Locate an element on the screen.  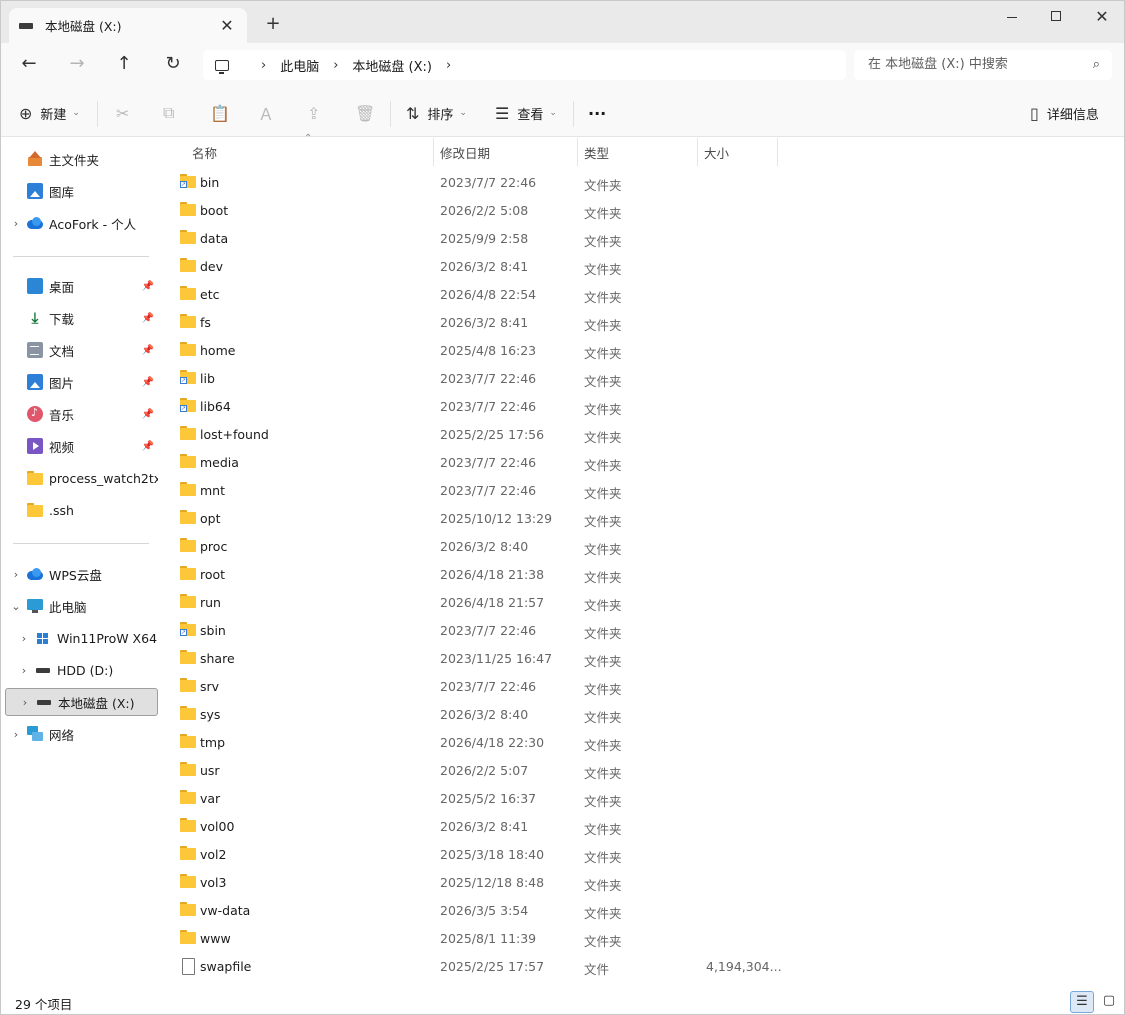
file-row: lost+found 2025/2/25 17:56 文件夹 is located at coordinates (483, 434).